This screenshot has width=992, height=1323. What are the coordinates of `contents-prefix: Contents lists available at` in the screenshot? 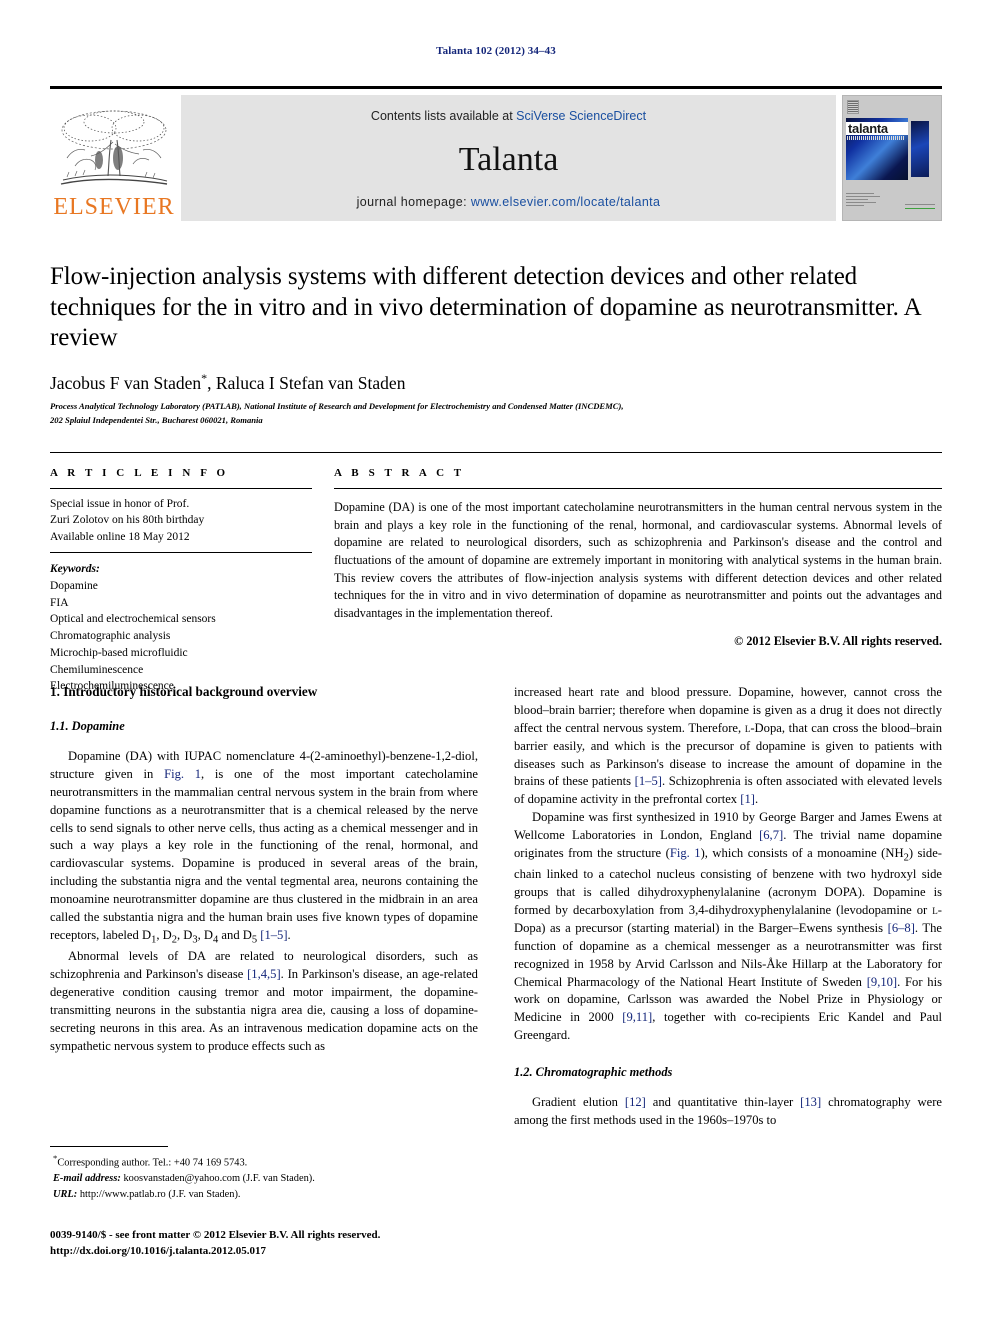 It's located at (443, 116).